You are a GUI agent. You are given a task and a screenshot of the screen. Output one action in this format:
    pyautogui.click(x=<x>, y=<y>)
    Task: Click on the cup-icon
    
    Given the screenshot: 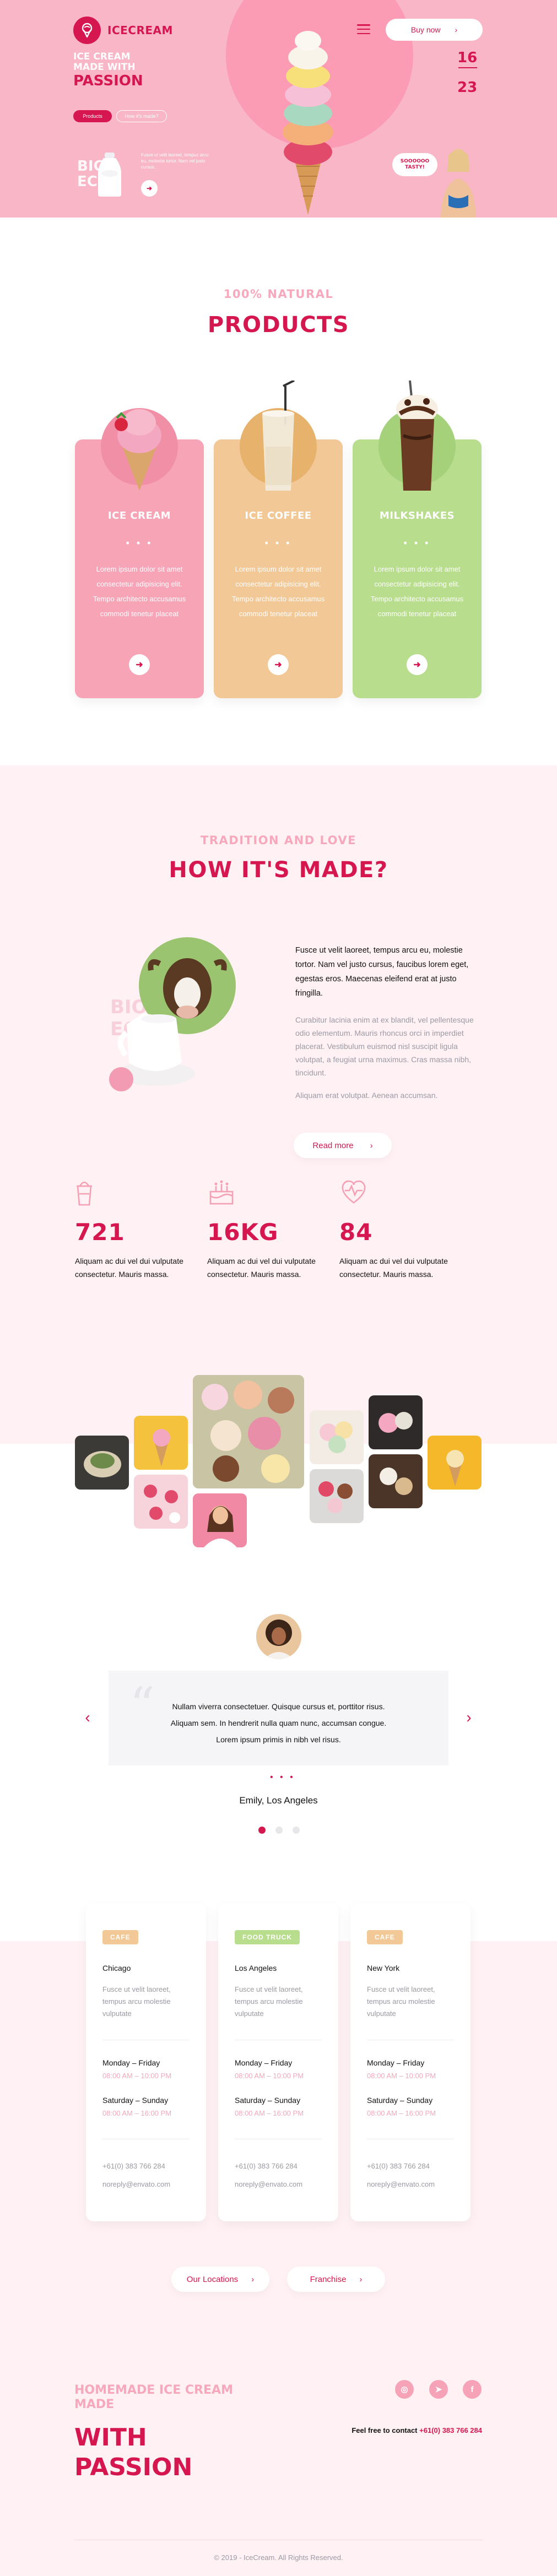 What is the action you would take?
    pyautogui.click(x=84, y=1194)
    